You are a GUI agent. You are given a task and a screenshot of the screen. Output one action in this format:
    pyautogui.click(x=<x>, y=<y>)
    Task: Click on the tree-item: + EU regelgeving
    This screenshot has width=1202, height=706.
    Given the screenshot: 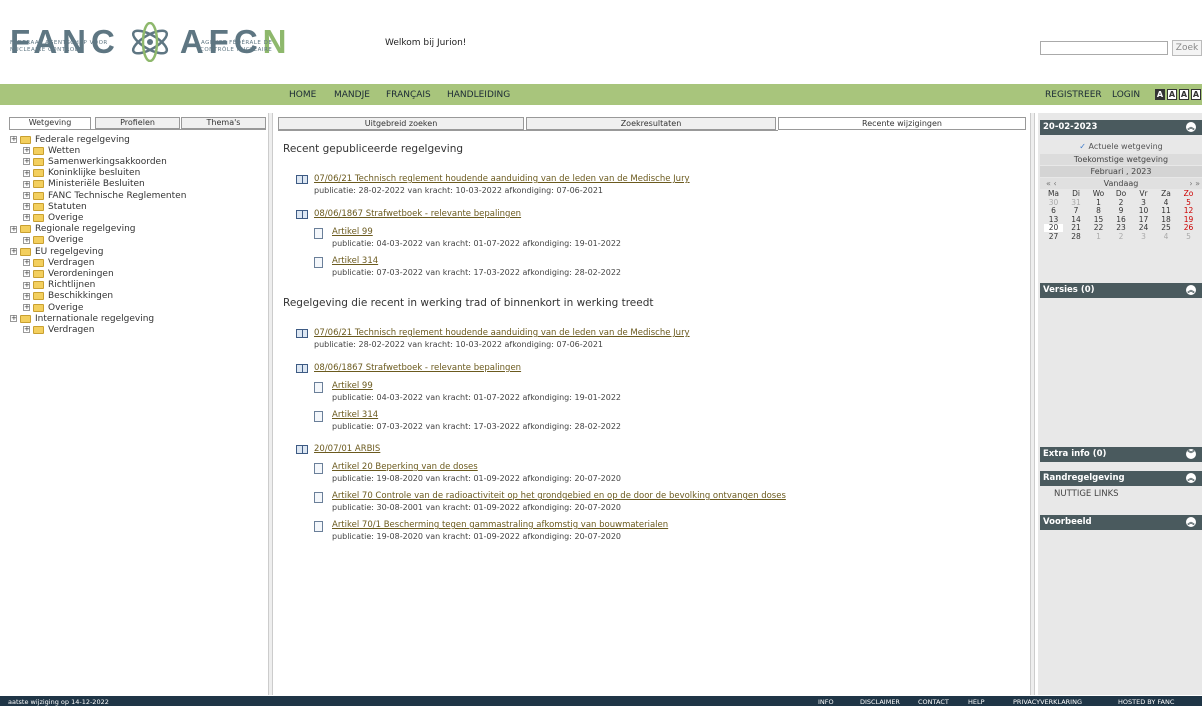 What is the action you would take?
    pyautogui.click(x=56, y=251)
    